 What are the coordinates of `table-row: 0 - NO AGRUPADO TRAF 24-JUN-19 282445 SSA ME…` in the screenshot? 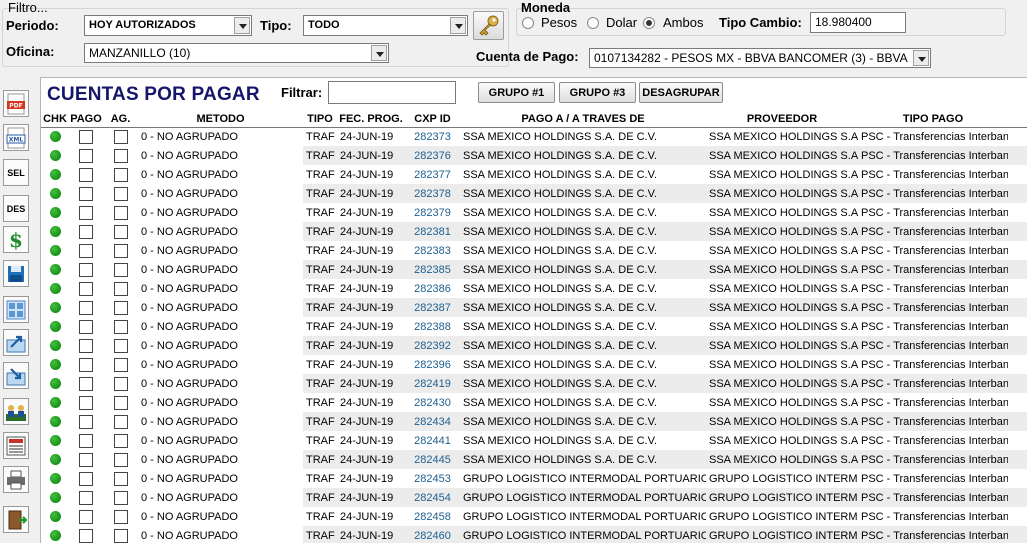 It's located at (534, 459).